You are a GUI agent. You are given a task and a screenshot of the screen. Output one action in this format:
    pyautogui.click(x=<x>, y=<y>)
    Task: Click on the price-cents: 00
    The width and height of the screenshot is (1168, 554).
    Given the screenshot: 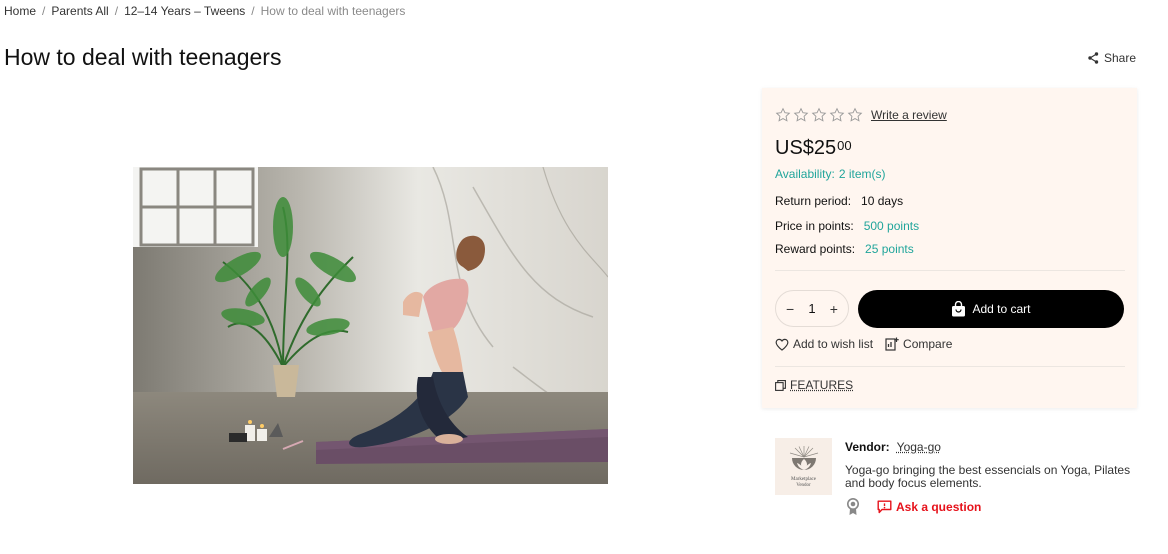 What is the action you would take?
    pyautogui.click(x=844, y=145)
    